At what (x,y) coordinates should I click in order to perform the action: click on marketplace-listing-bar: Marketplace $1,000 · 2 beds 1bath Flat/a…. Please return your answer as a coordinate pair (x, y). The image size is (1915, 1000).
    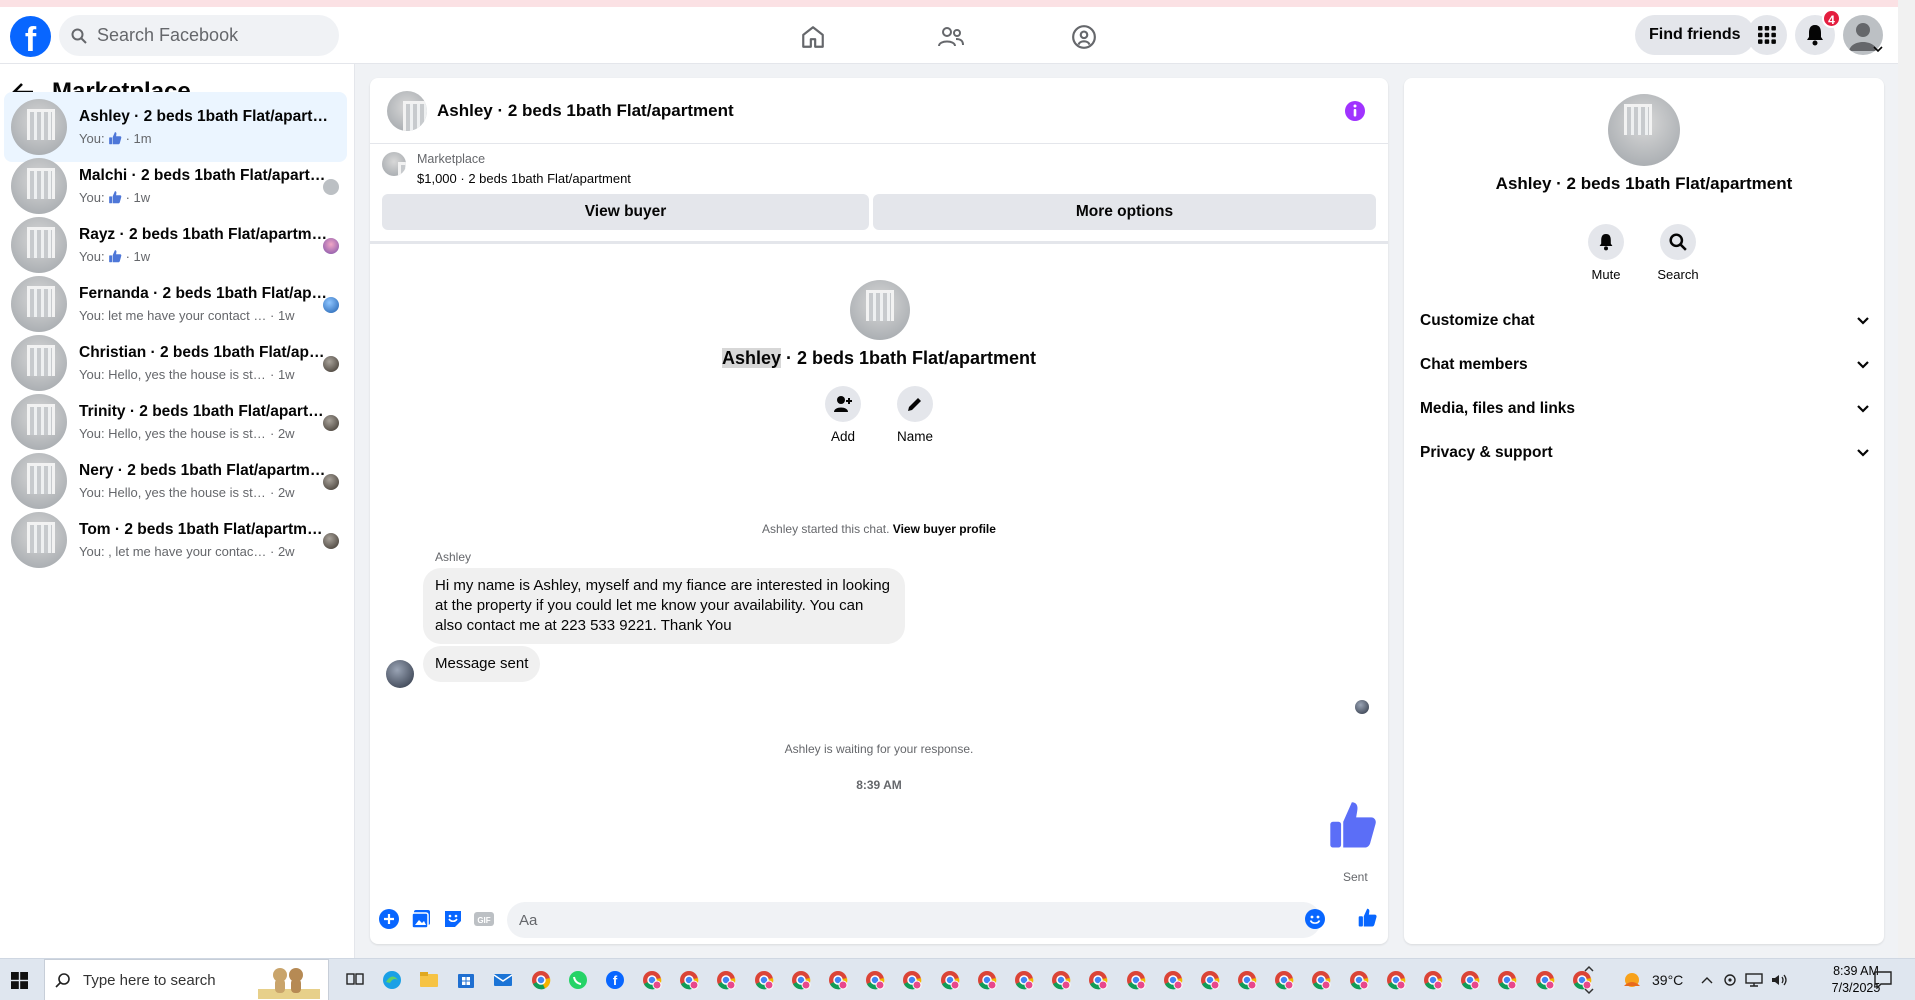
    Looking at the image, I should click on (879, 194).